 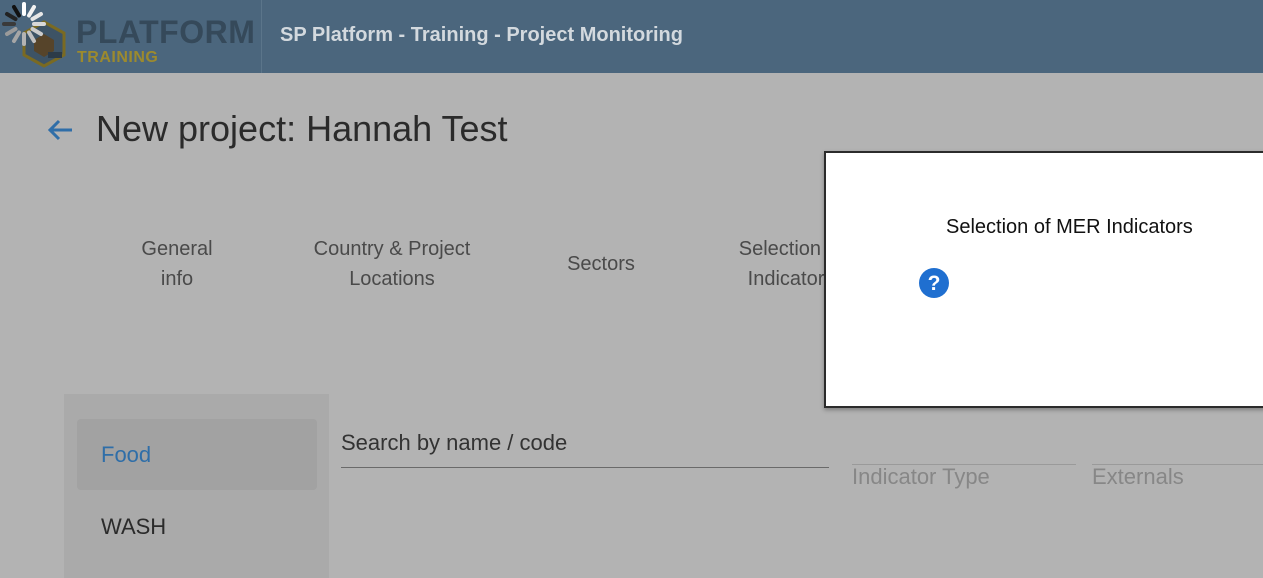 What do you see at coordinates (166, 32) in the screenshot?
I see `logo-title: PLATFORM` at bounding box center [166, 32].